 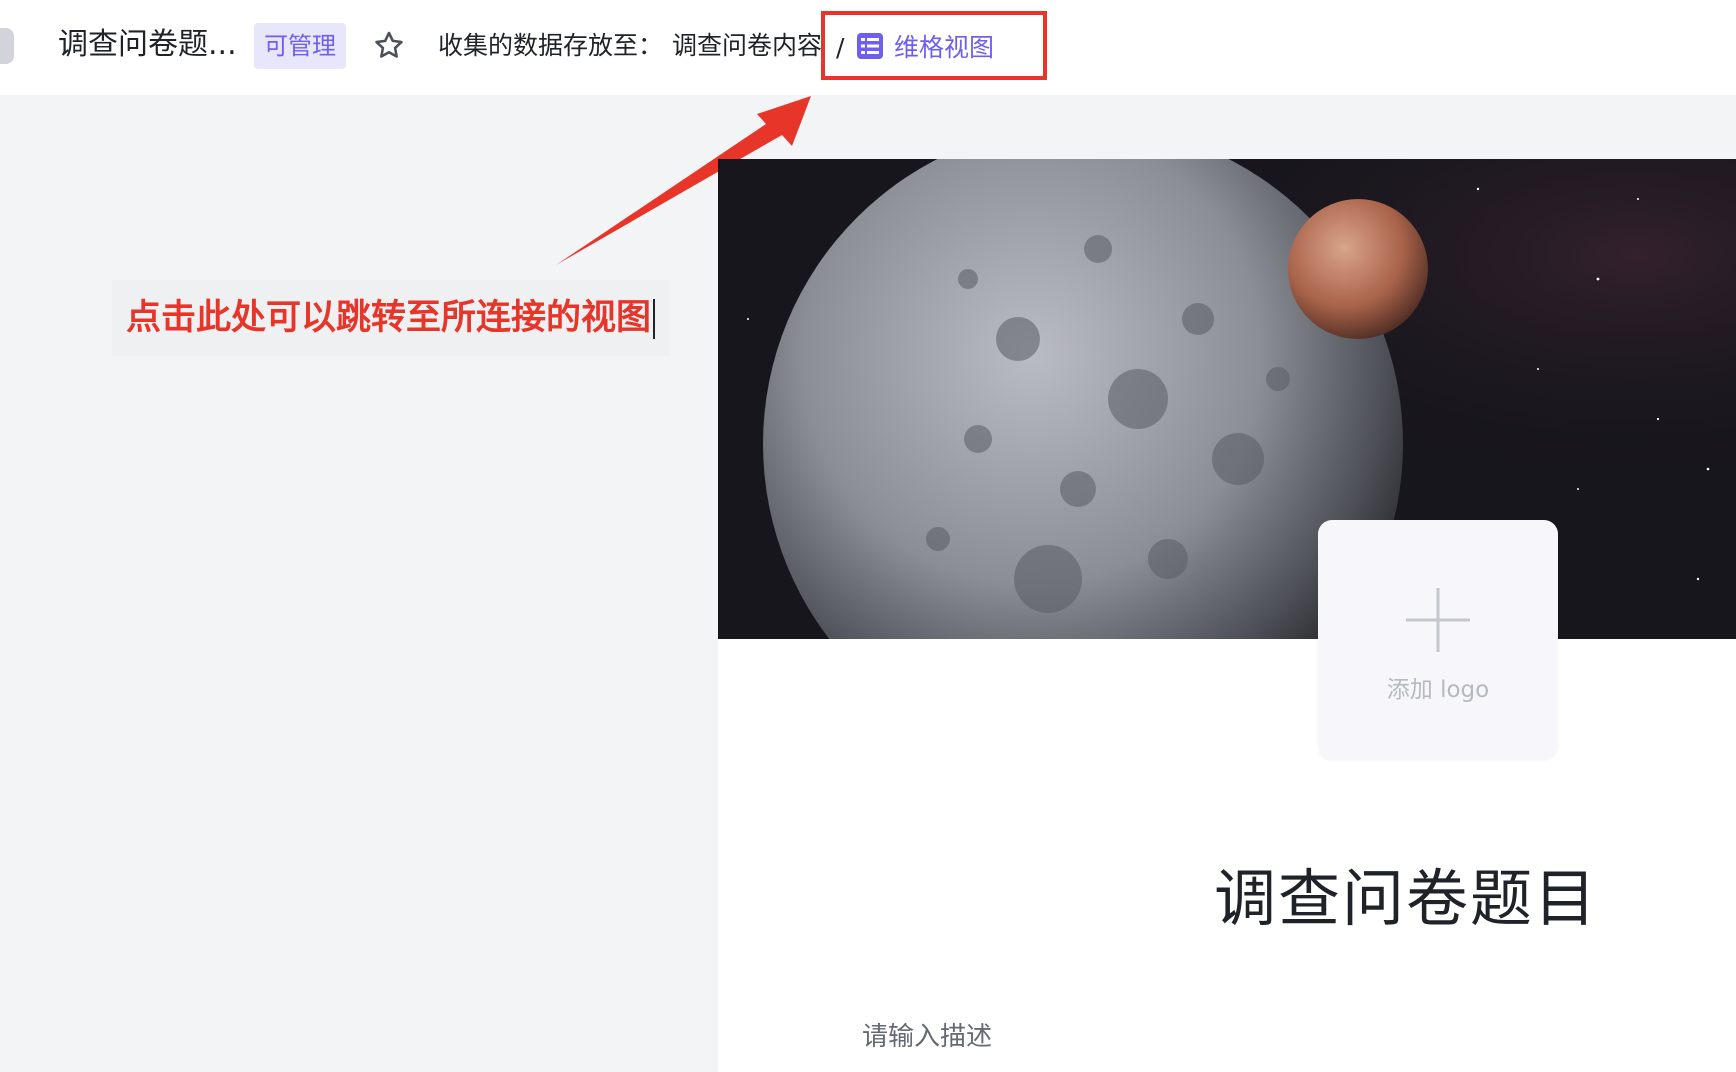 I want to click on text-caret, so click(x=654, y=319).